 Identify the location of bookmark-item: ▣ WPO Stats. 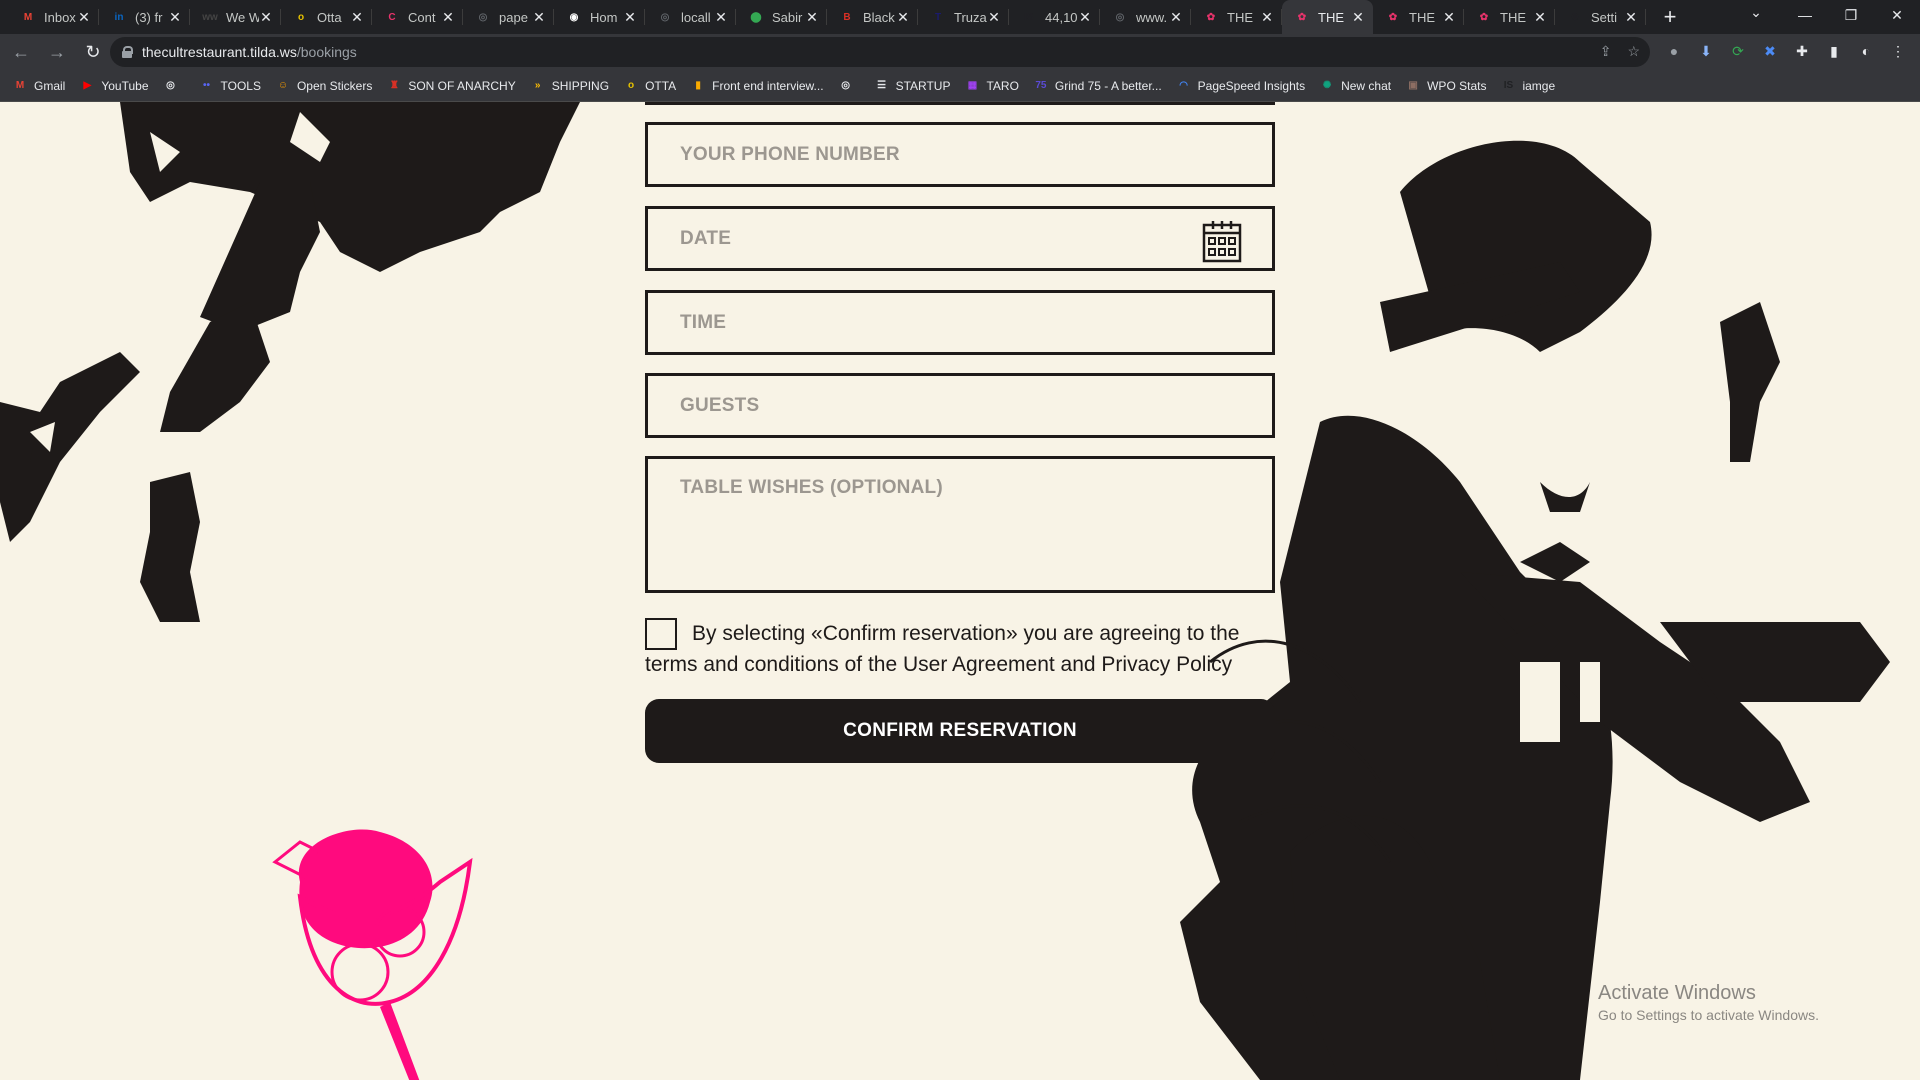
(1445, 86).